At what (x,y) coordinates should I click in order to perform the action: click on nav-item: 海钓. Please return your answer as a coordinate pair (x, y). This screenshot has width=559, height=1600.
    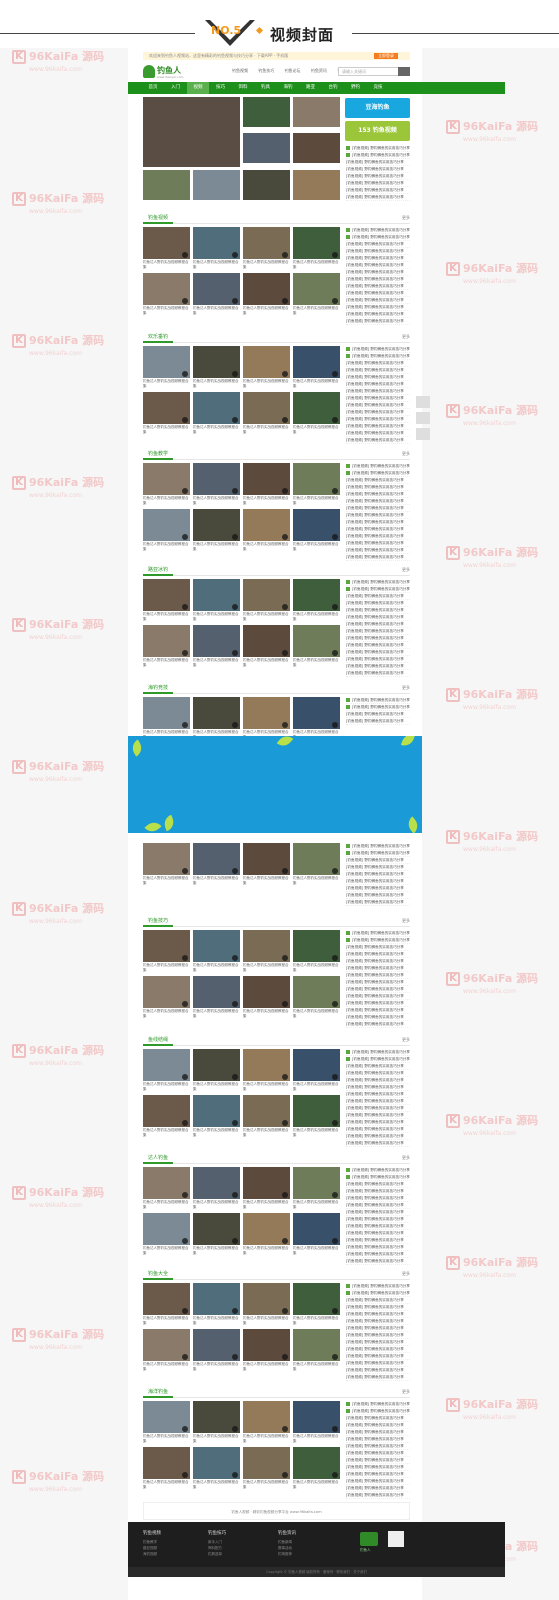
    Looking at the image, I should click on (288, 88).